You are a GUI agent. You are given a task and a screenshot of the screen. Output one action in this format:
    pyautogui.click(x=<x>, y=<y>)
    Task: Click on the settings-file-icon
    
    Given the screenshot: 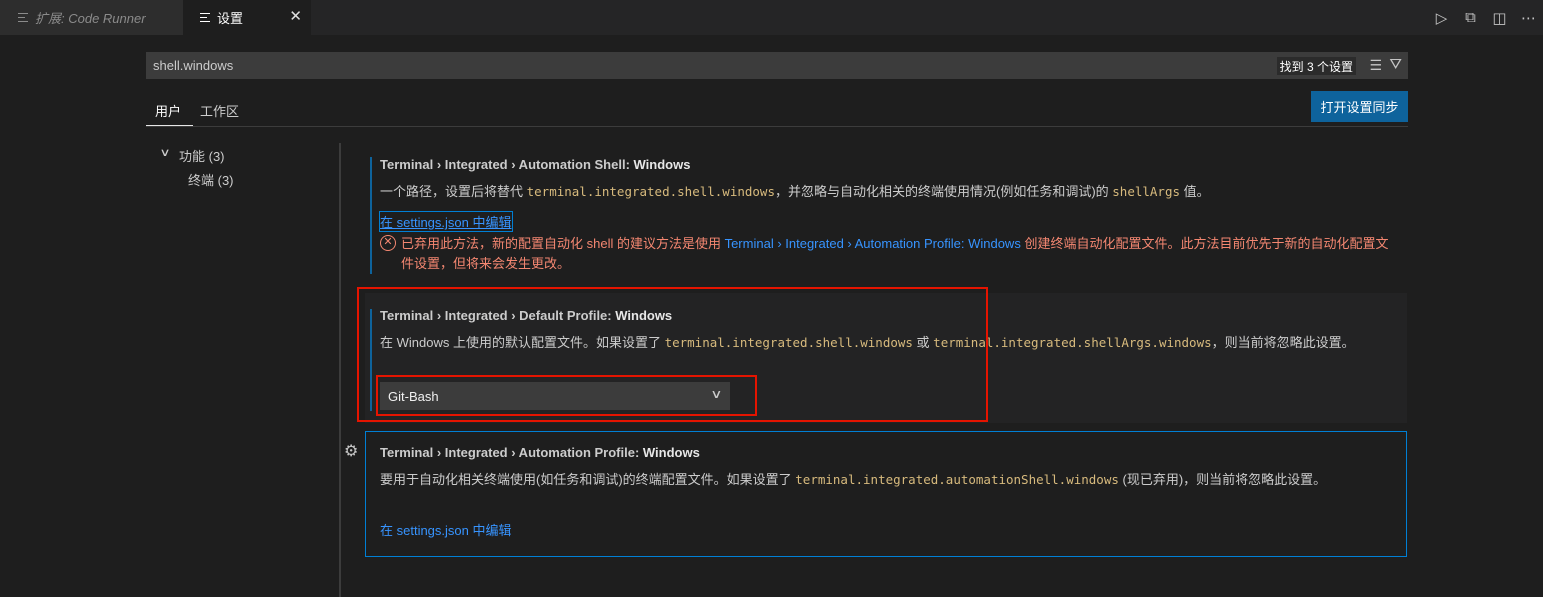 What is the action you would take?
    pyautogui.click(x=205, y=17)
    